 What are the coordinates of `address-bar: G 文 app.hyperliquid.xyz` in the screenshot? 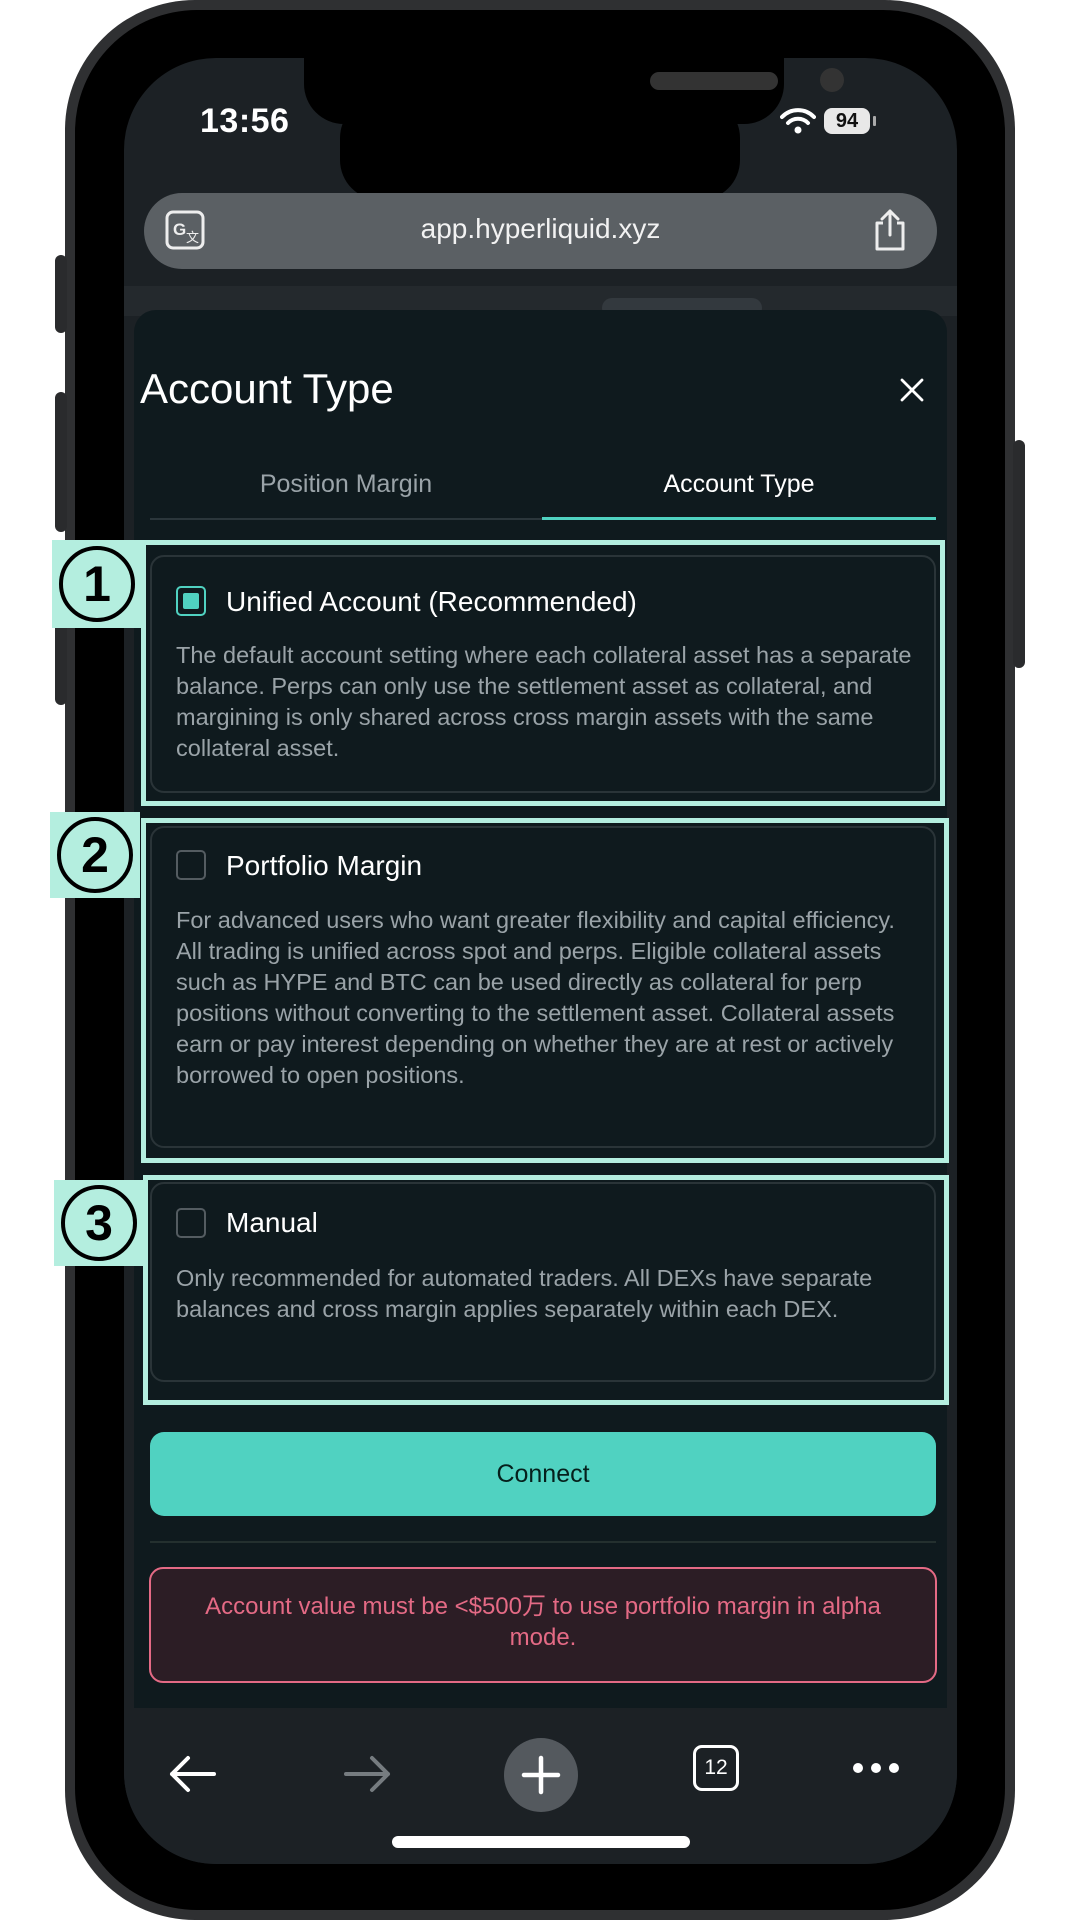 It's located at (540, 231).